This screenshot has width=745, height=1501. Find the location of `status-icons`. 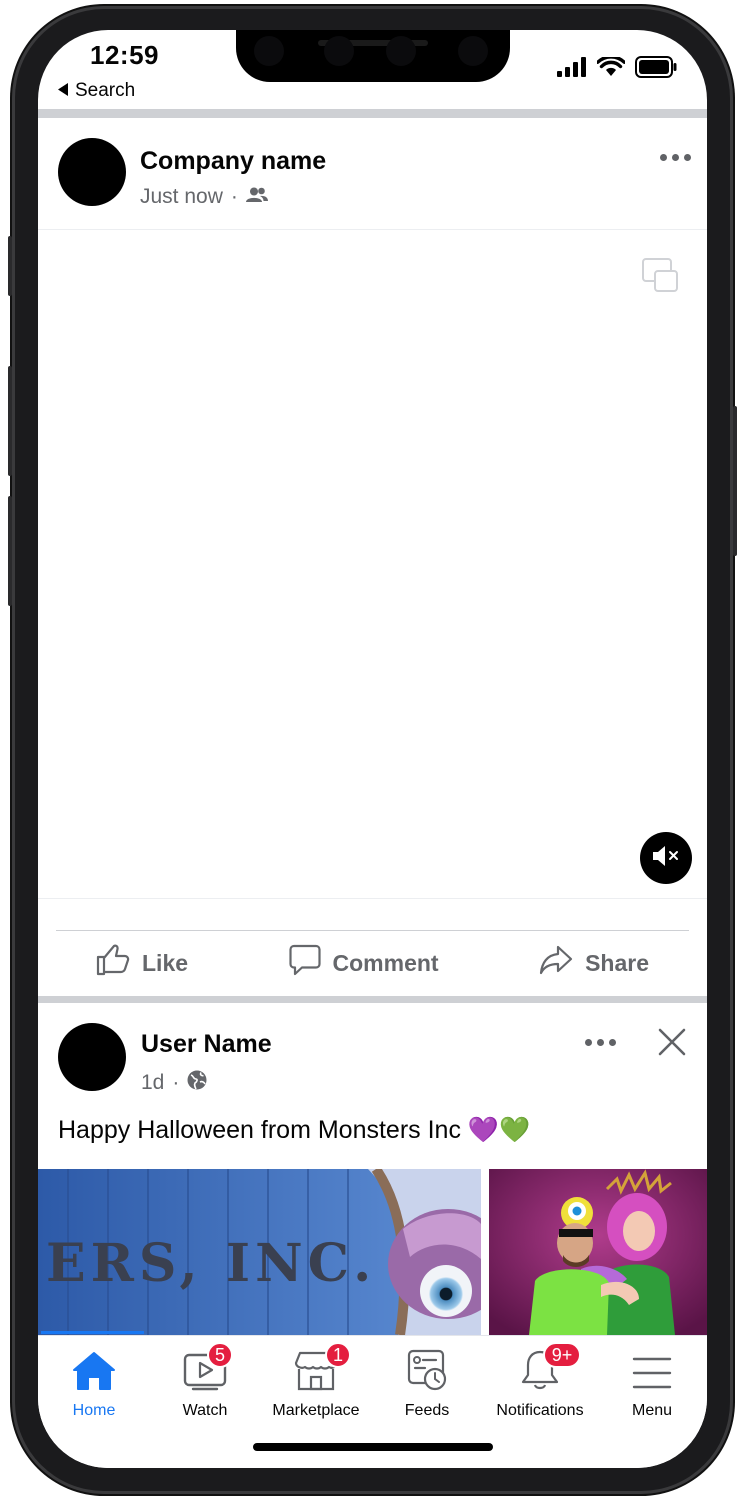

status-icons is located at coordinates (617, 69).